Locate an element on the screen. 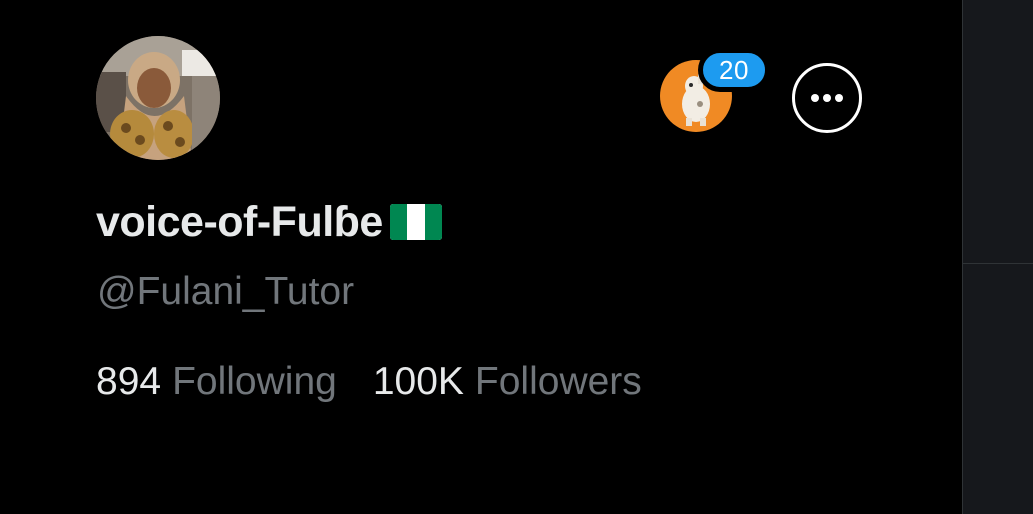 The image size is (1033, 514). profile-photo is located at coordinates (158, 98).